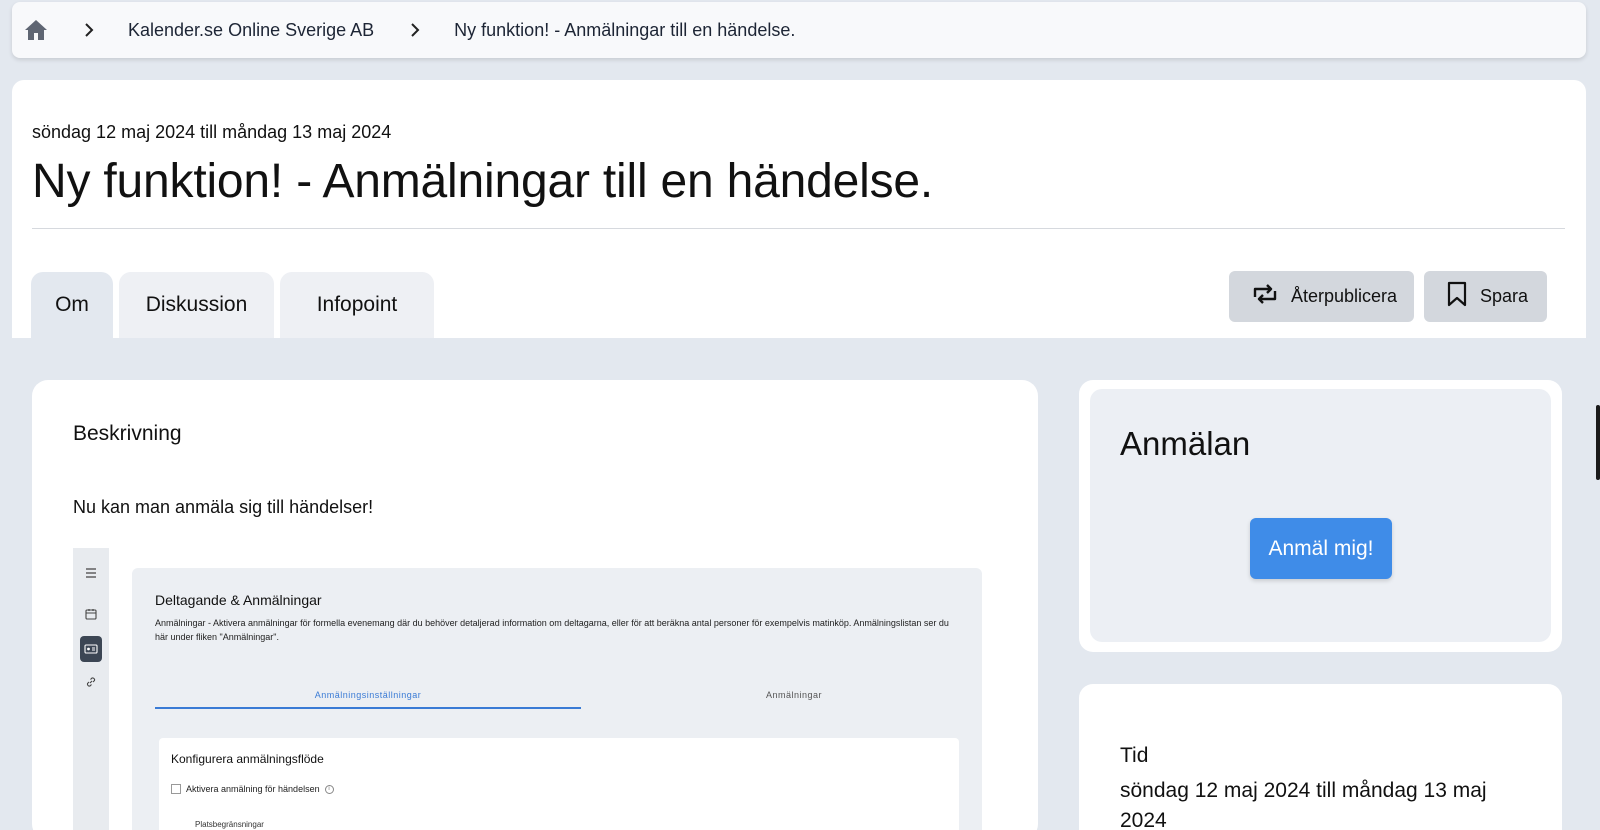 This screenshot has width=1600, height=830. I want to click on signup-button: Anmäl mig!, so click(1321, 548).